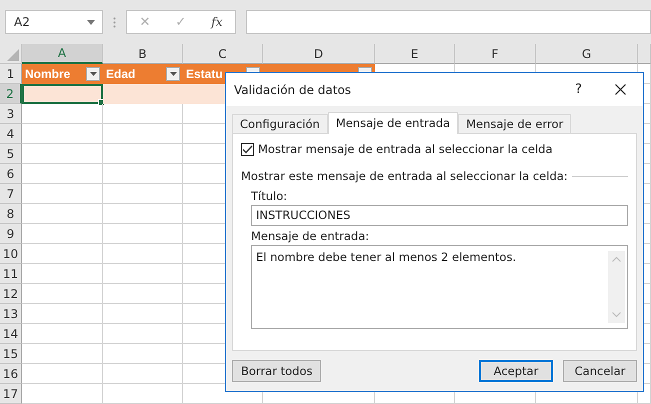 This screenshot has width=651, height=404. What do you see at coordinates (62, 94) in the screenshot?
I see `active-cell` at bounding box center [62, 94].